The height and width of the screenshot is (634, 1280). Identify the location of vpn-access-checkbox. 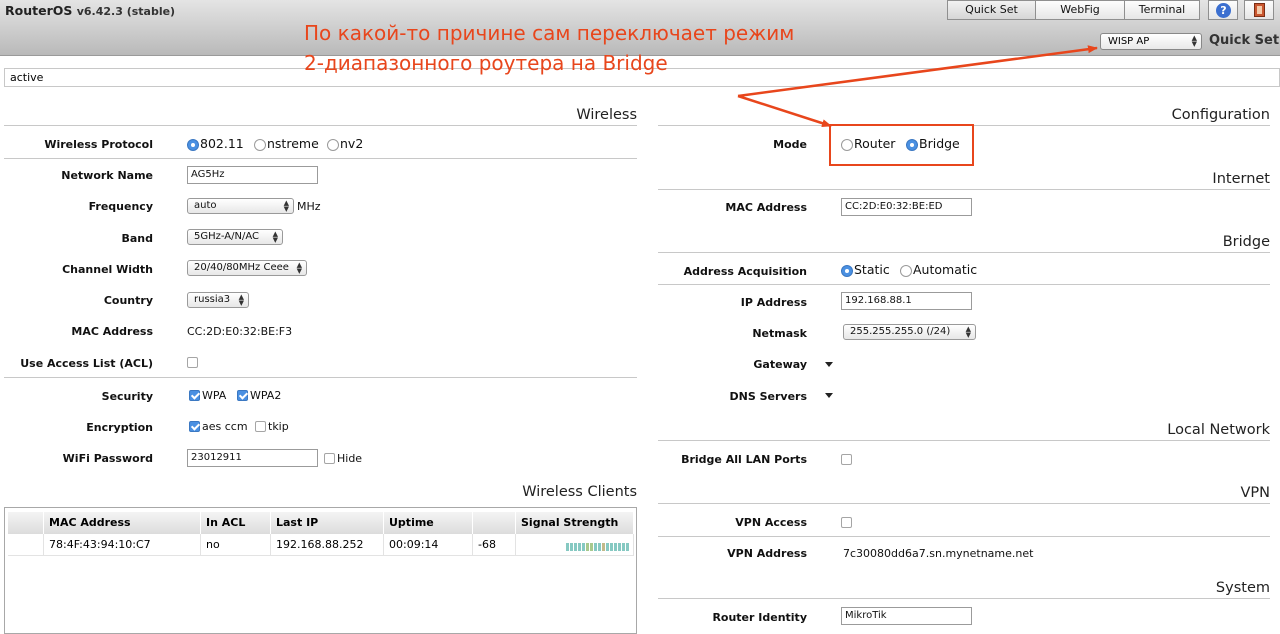
(846, 522).